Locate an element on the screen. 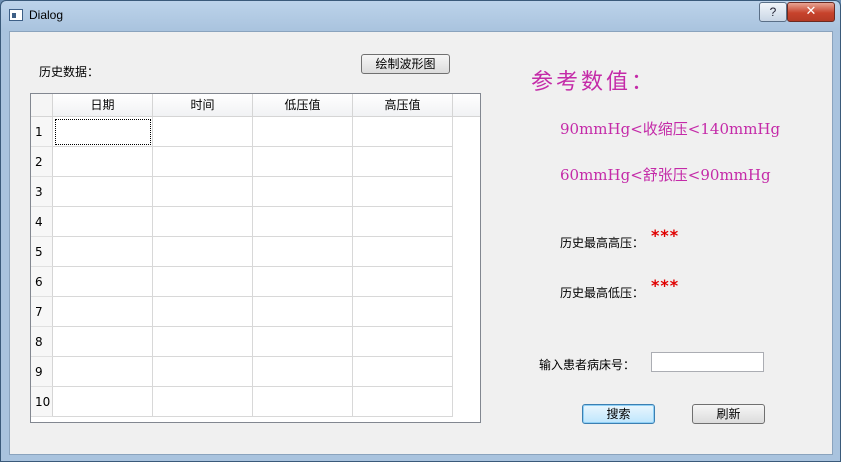 The width and height of the screenshot is (841, 462). max-low-pressure-value: *** is located at coordinates (665, 285).